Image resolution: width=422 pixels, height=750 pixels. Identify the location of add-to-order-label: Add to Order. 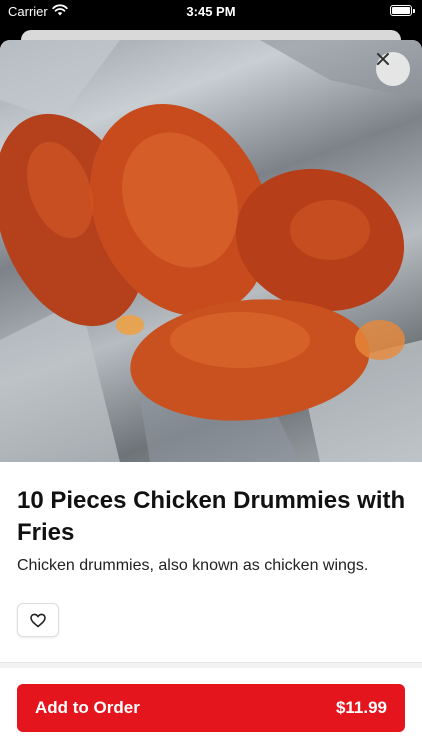
(87, 707).